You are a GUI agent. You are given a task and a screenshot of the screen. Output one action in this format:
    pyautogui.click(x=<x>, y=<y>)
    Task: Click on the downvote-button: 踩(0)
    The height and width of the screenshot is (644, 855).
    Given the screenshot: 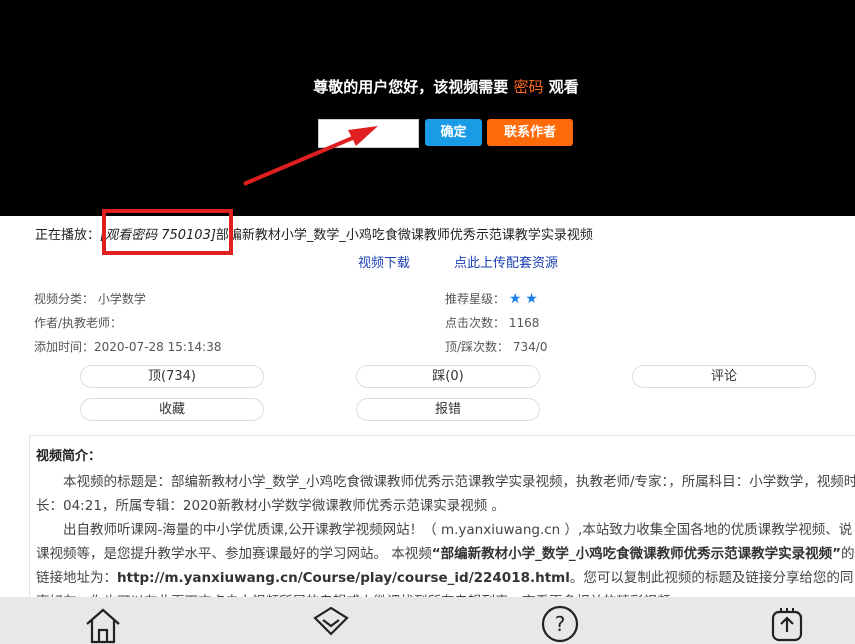 What is the action you would take?
    pyautogui.click(x=448, y=376)
    